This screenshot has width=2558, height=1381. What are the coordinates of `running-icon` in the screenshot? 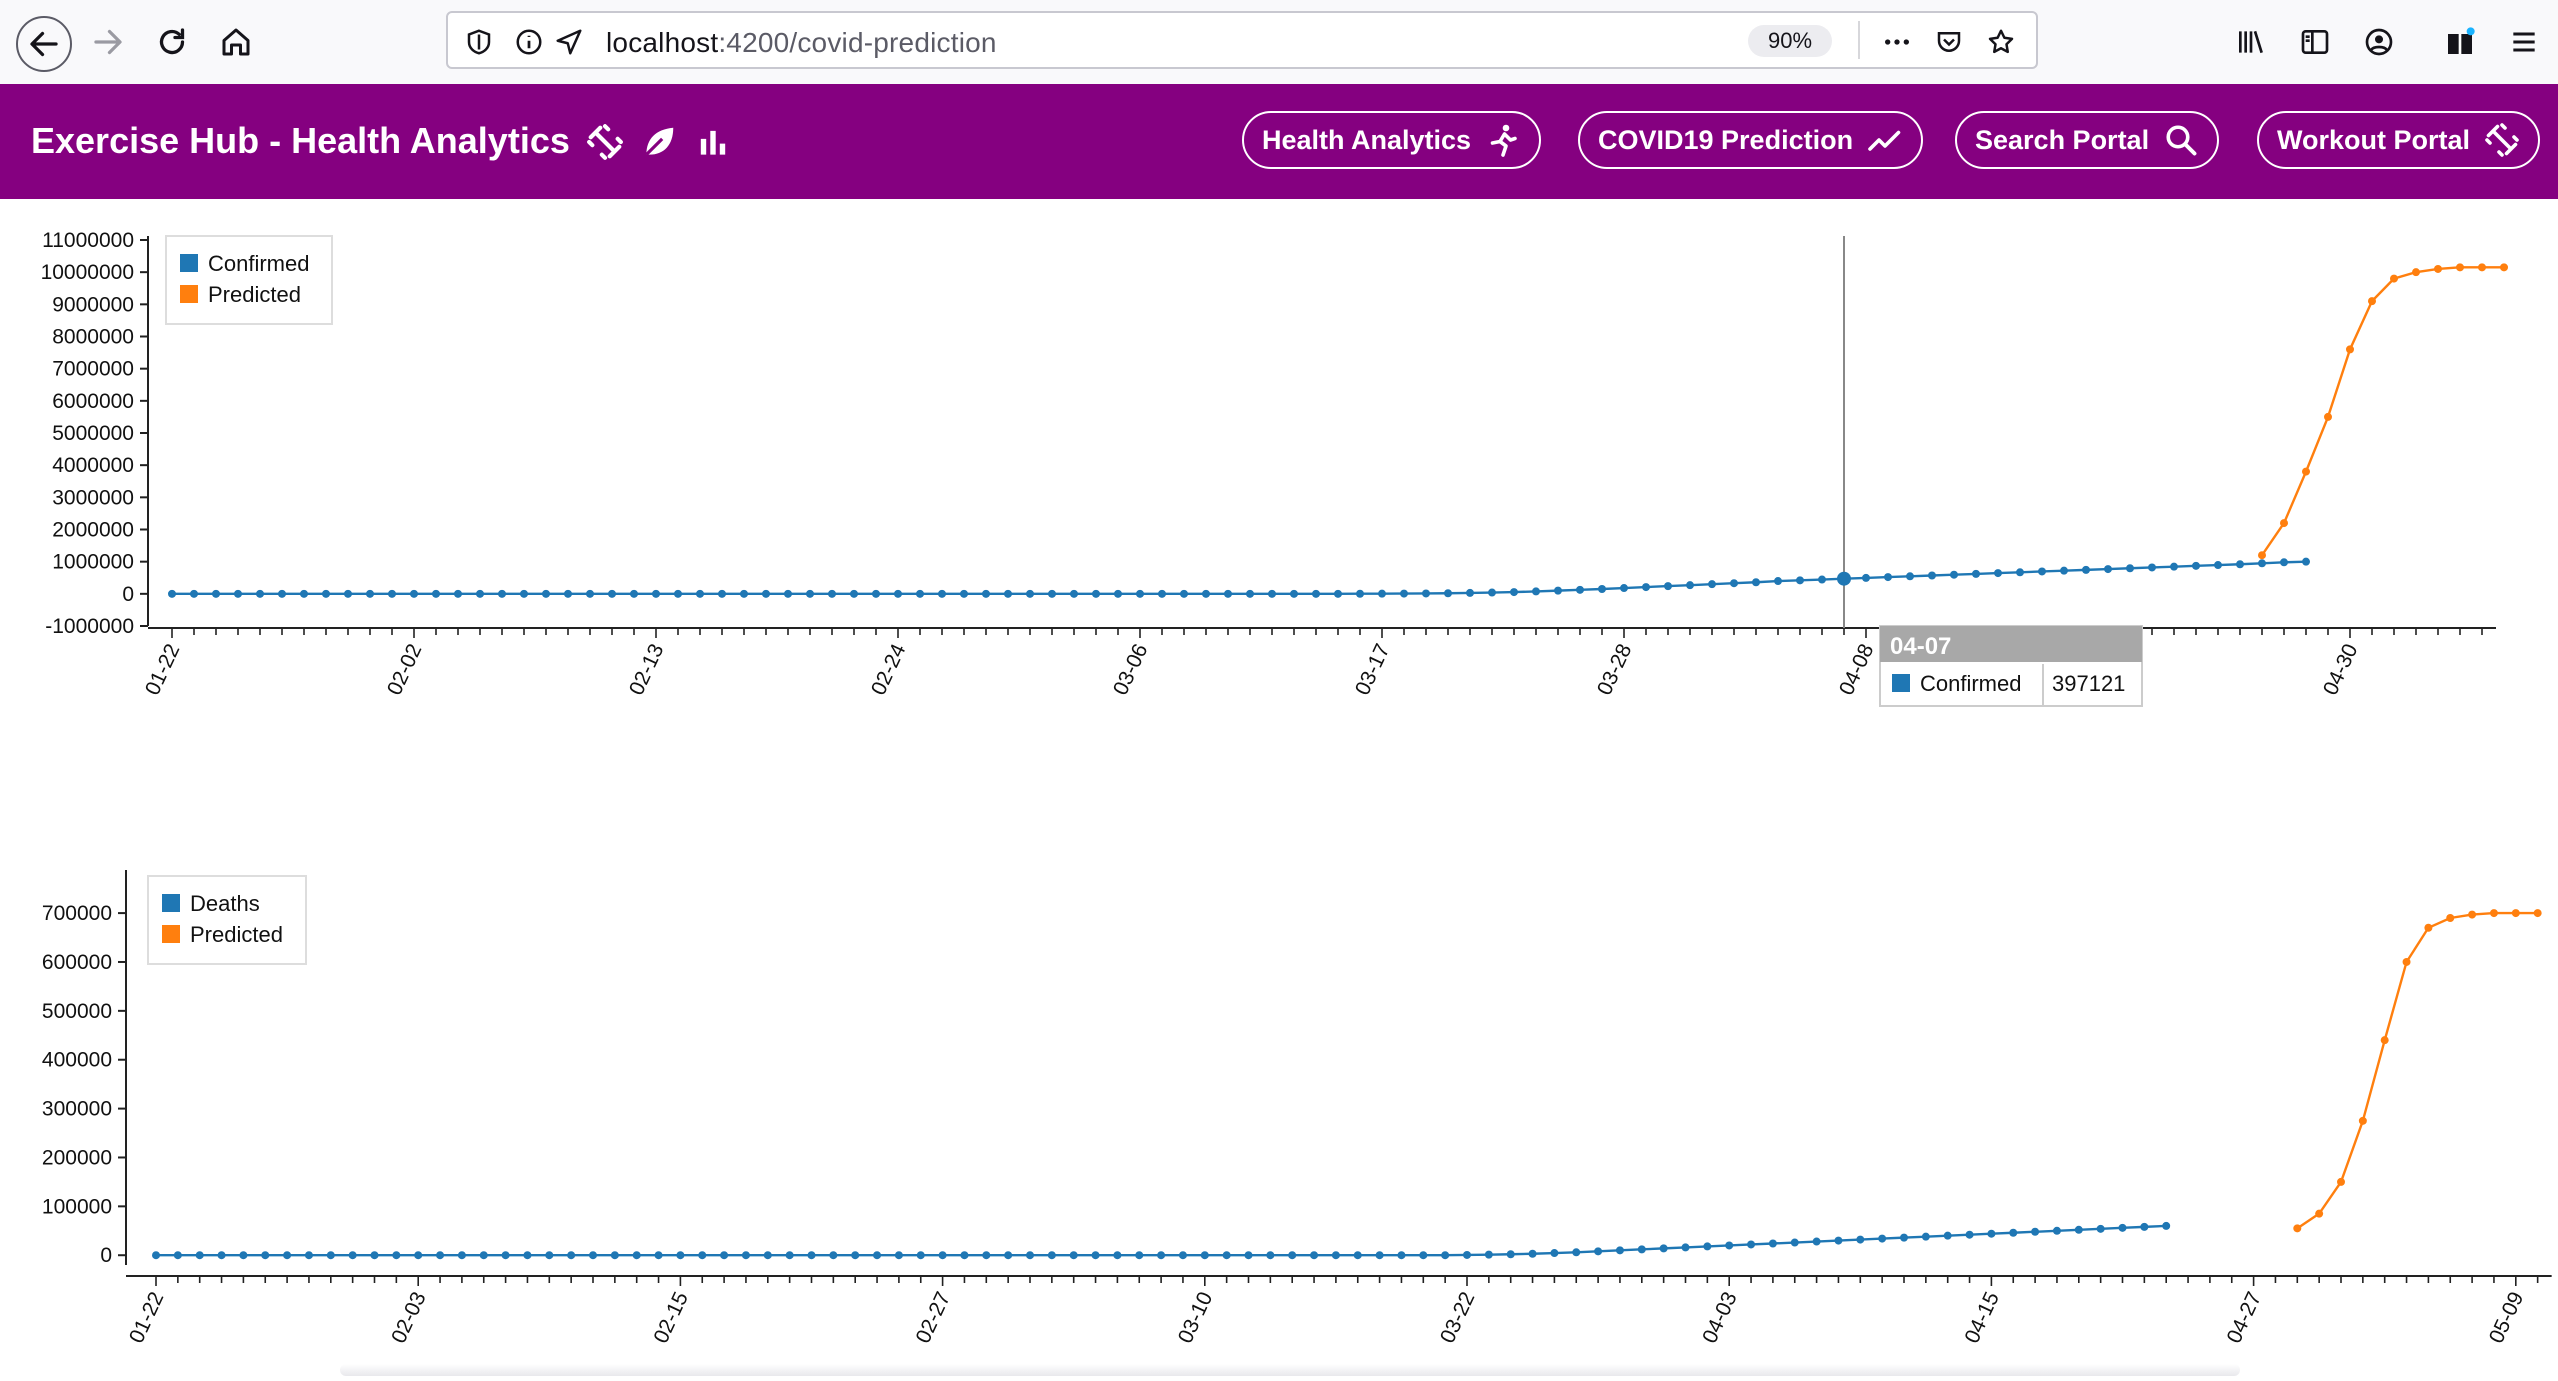 It's located at (1503, 140).